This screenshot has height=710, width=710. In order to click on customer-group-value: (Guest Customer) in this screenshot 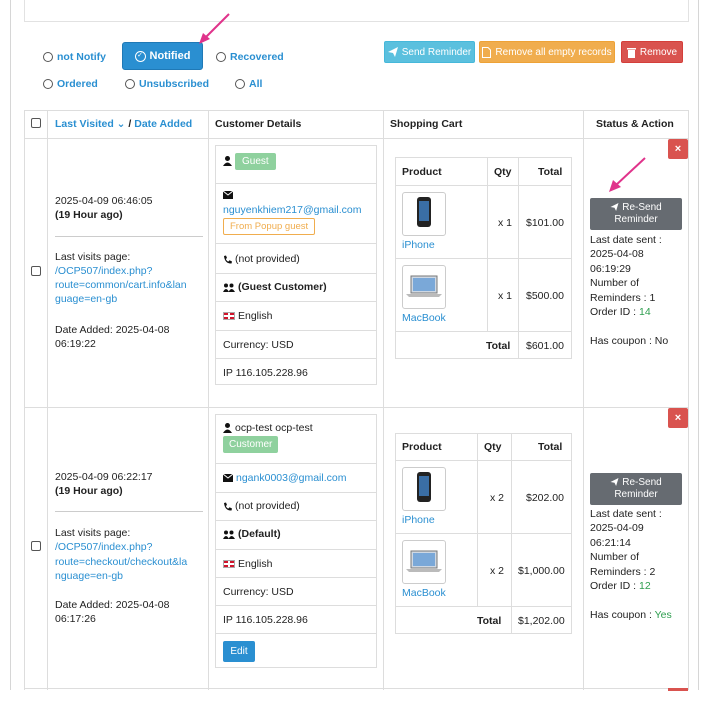, I will do `click(282, 287)`.